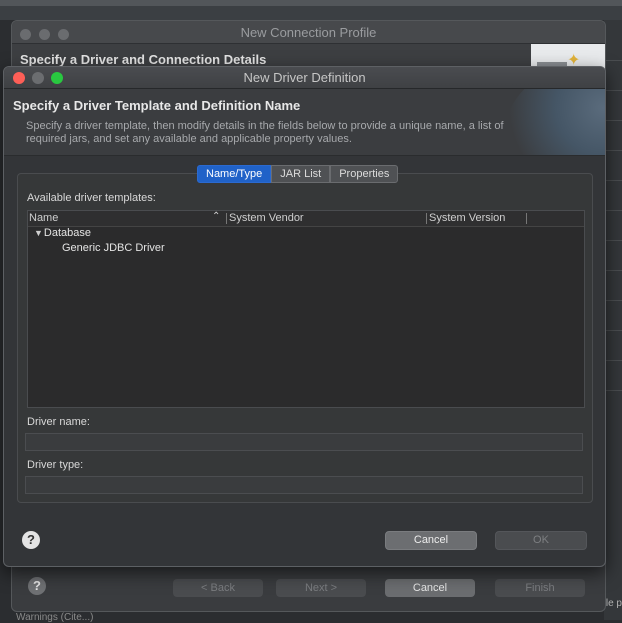 This screenshot has width=622, height=623. I want to click on back-dialog-title: New Connection Profile, so click(308, 32).